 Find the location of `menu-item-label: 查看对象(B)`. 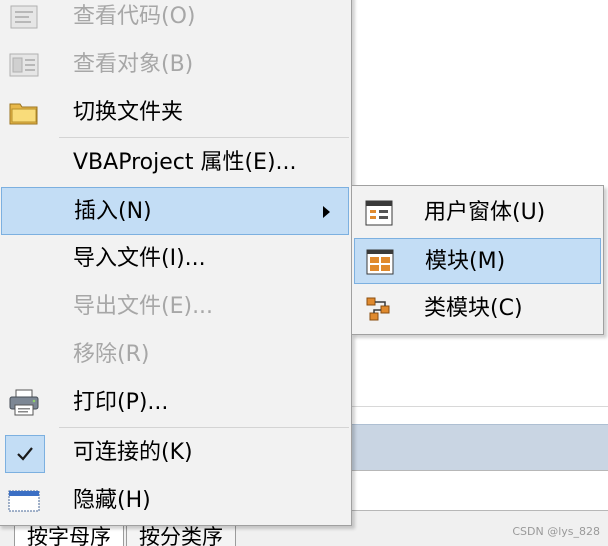

menu-item-label: 查看对象(B) is located at coordinates (133, 64).